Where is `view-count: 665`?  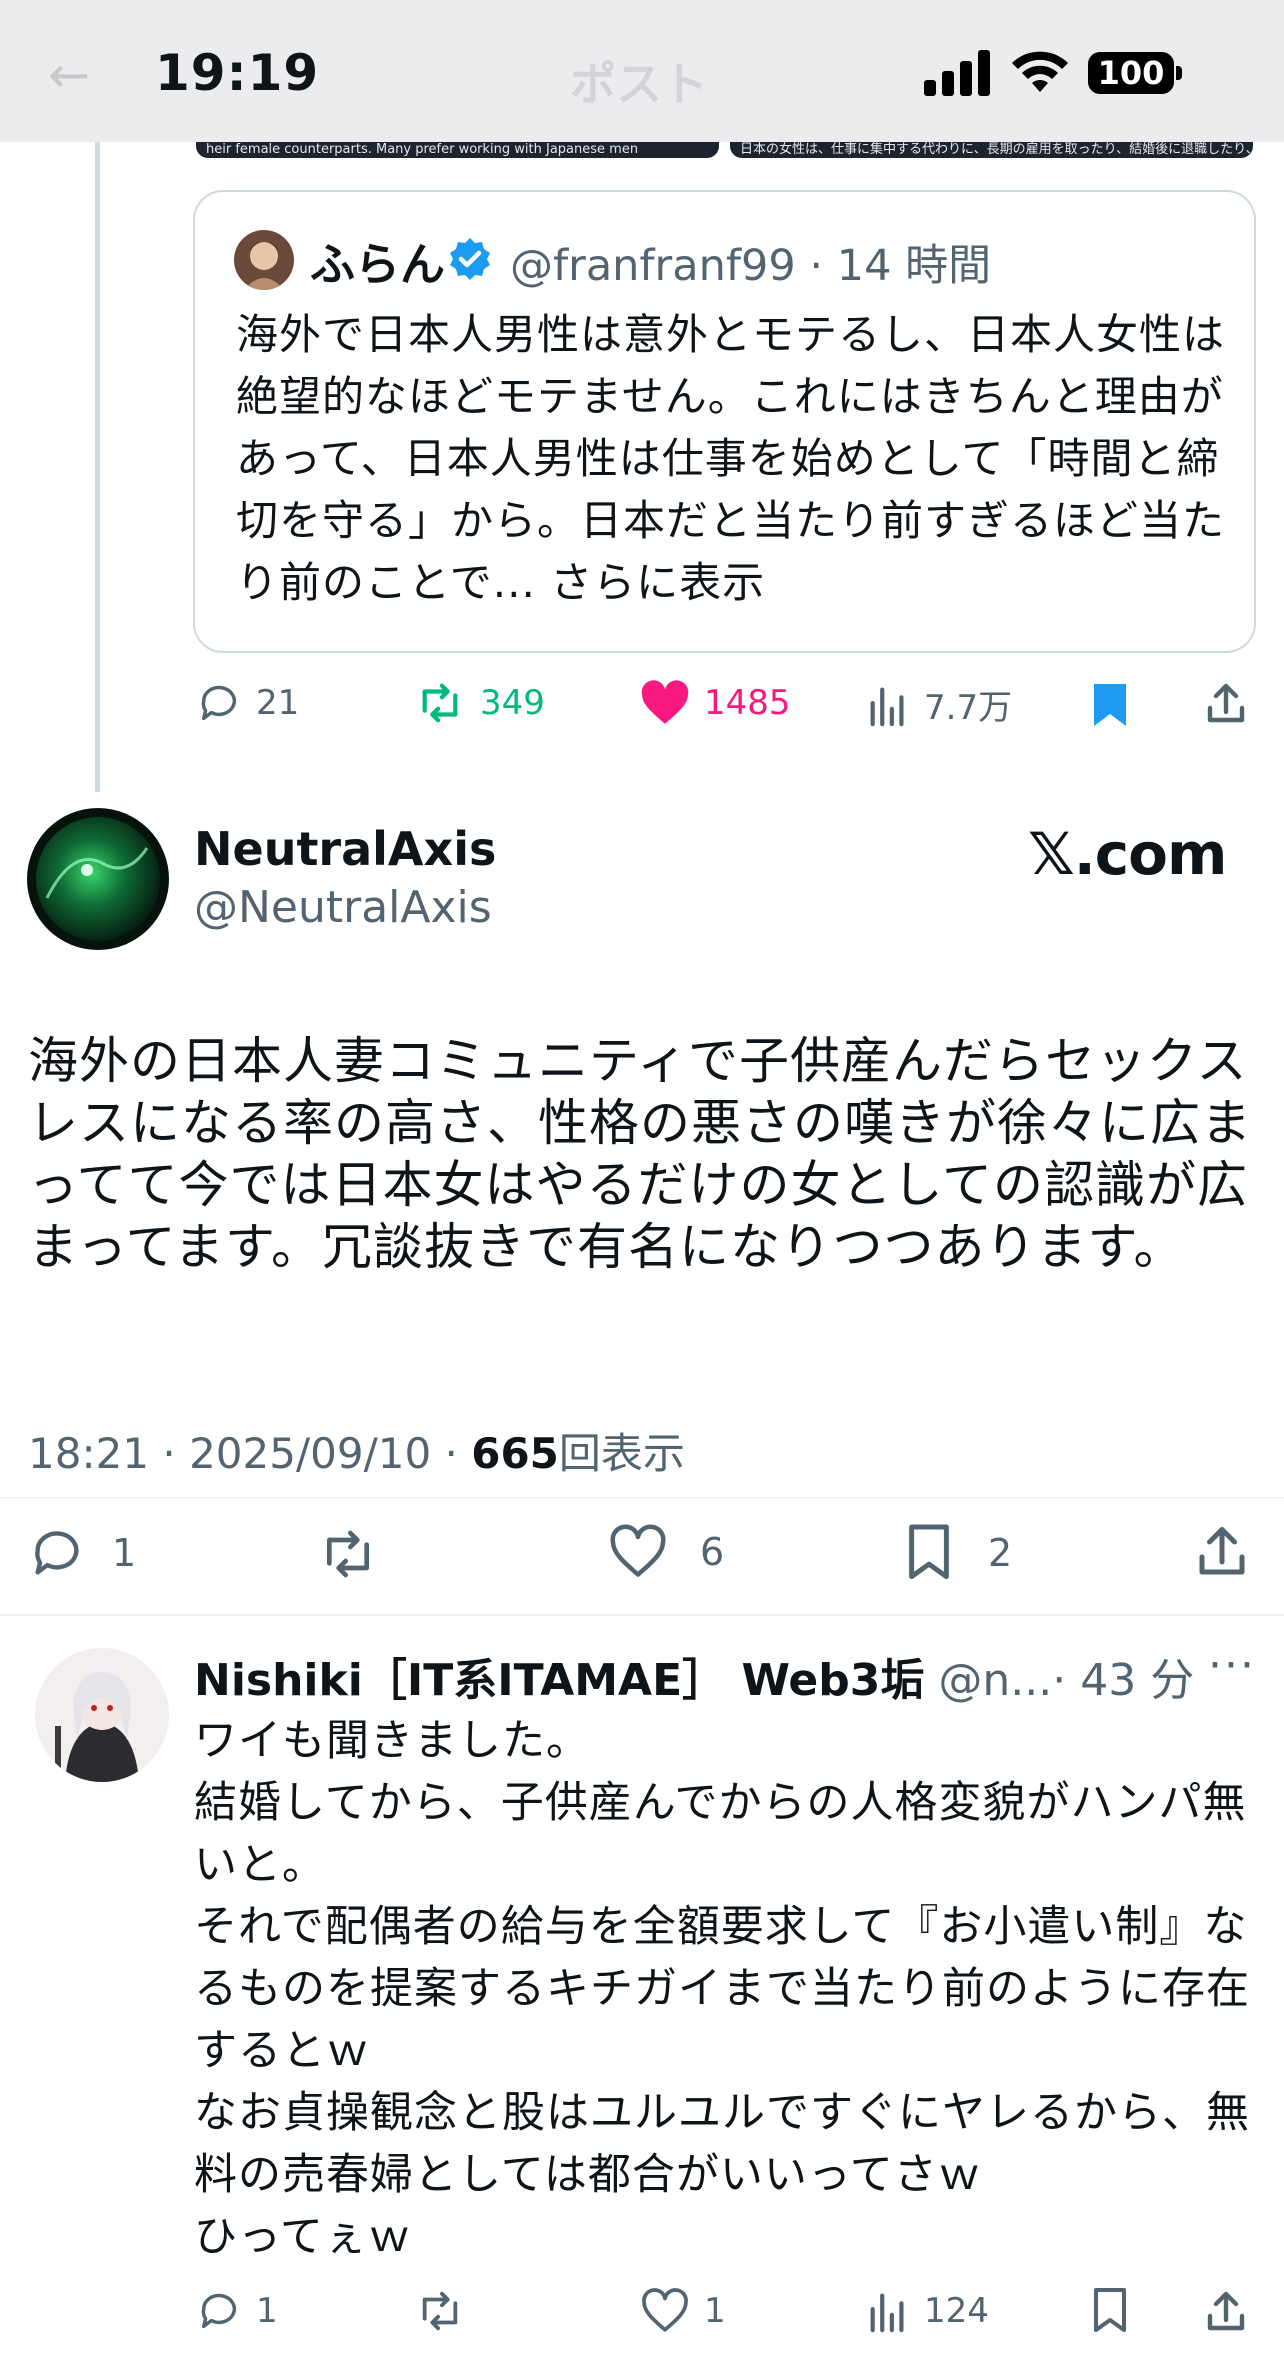 view-count: 665 is located at coordinates (515, 1453).